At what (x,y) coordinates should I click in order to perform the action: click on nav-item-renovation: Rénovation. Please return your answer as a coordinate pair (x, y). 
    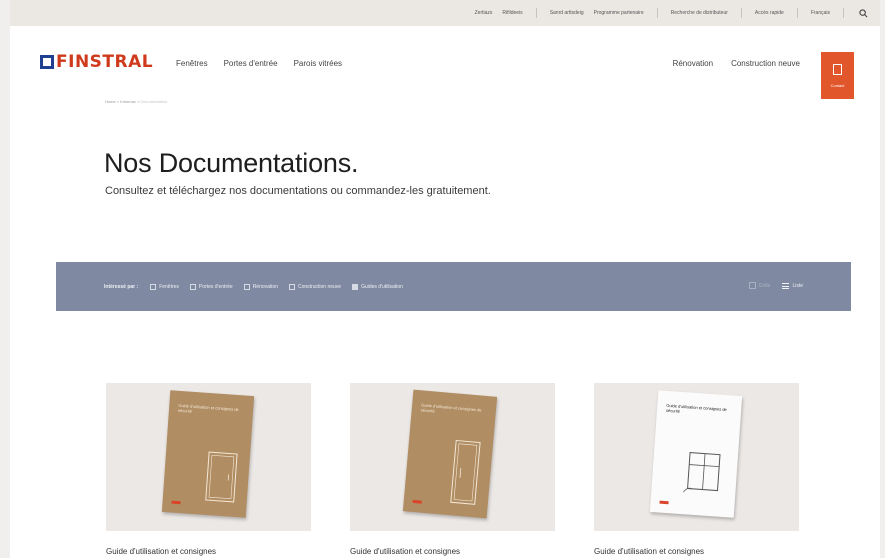
    Looking at the image, I should click on (693, 63).